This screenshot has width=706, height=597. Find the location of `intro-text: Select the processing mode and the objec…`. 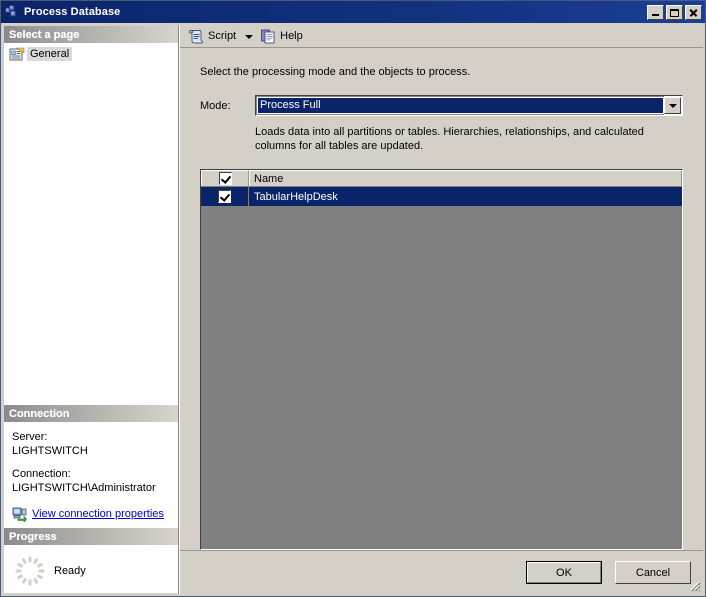

intro-text: Select the processing mode and the objec… is located at coordinates (335, 72).